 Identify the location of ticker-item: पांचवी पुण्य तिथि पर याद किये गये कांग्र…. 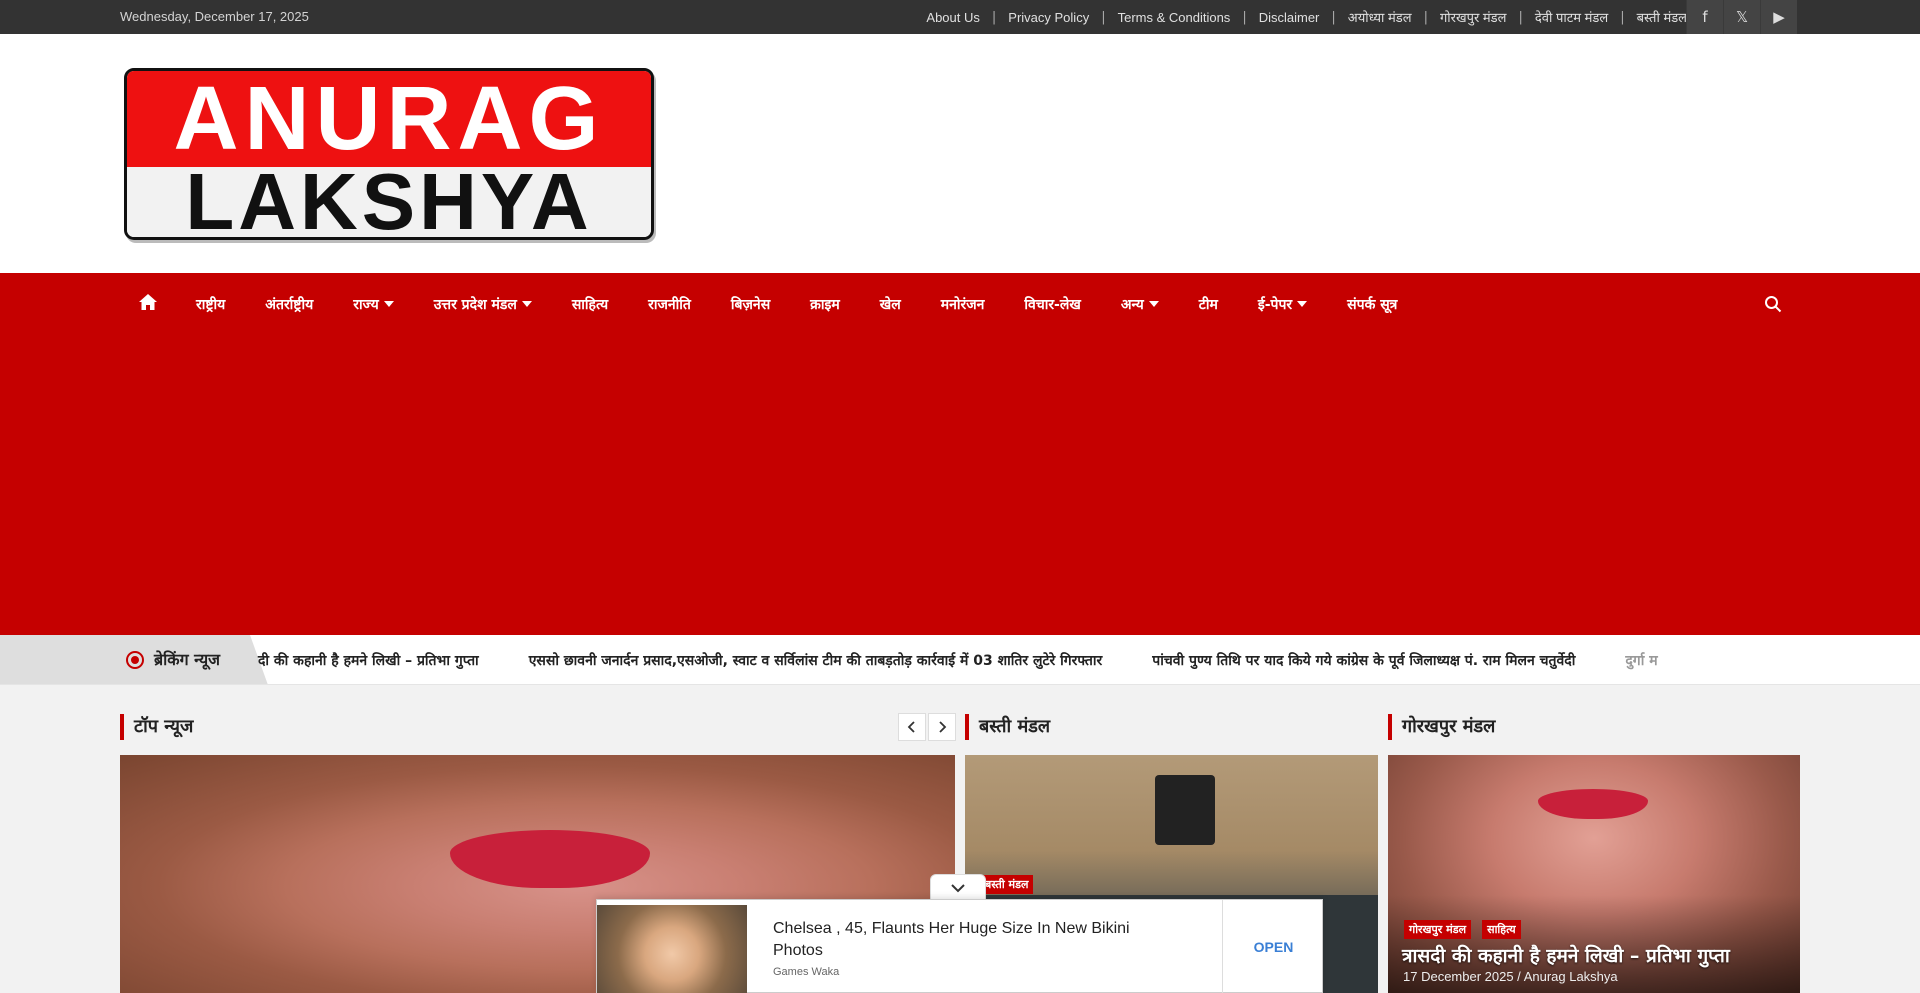
(1363, 660).